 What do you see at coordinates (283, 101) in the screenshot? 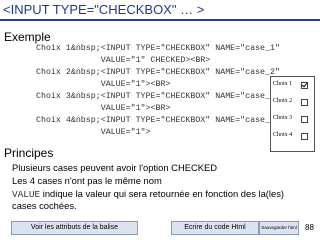
I see `preview-label: Choix 2` at bounding box center [283, 101].